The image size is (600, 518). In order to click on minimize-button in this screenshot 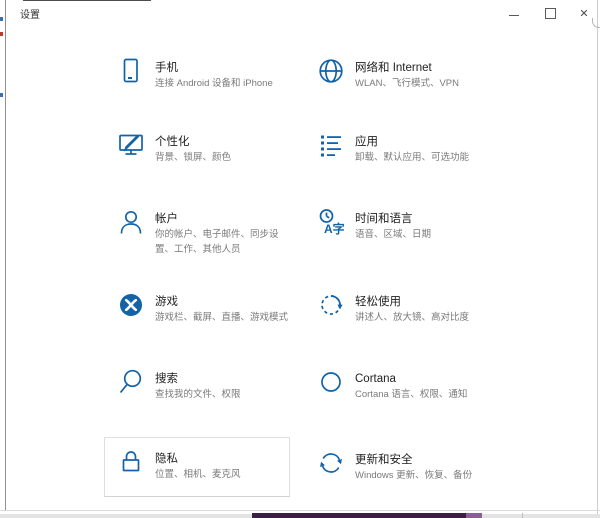, I will do `click(514, 12)`.